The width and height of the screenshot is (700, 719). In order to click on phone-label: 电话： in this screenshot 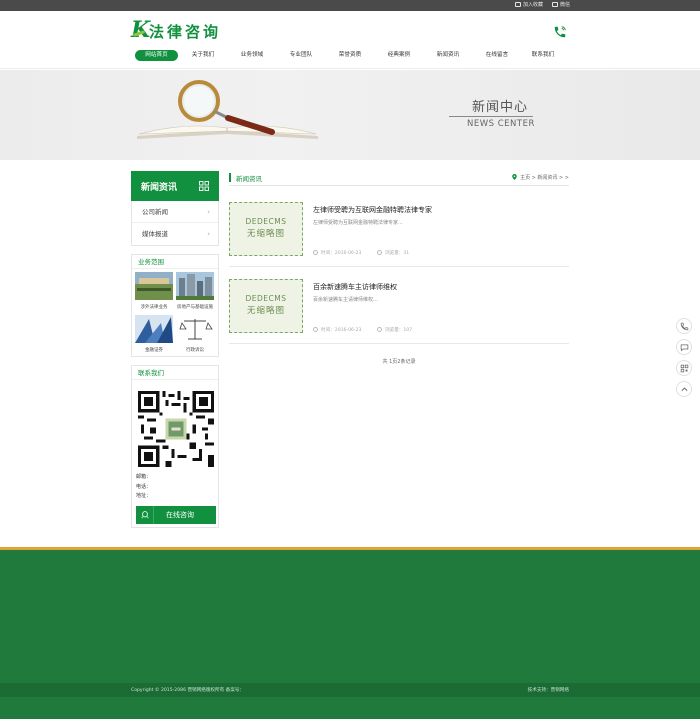, I will do `click(144, 486)`.